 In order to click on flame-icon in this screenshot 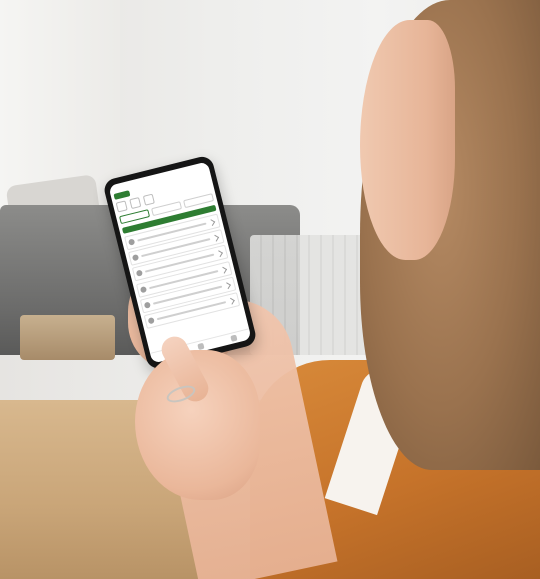, I will do `click(139, 273)`.